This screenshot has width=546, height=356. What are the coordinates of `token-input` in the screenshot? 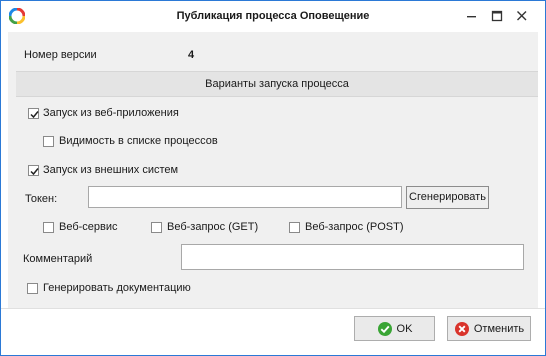 It's located at (245, 197).